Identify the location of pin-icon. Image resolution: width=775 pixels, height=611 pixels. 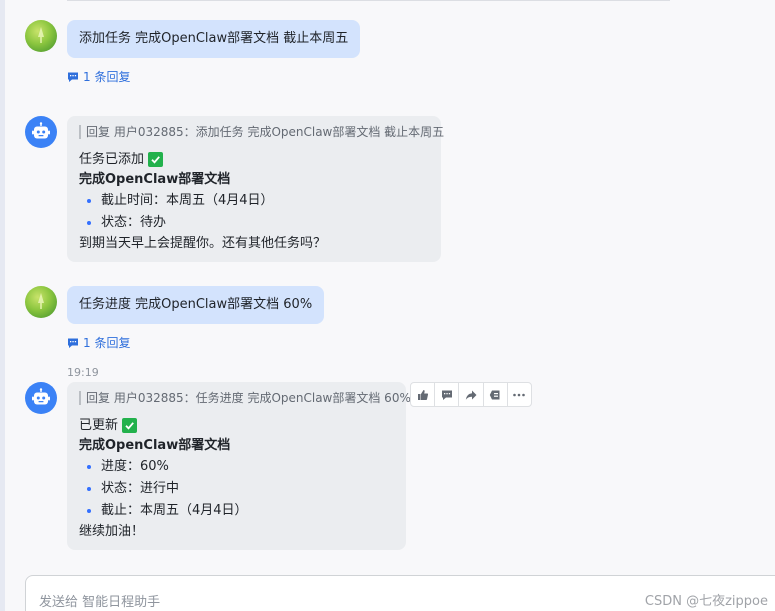
(495, 394).